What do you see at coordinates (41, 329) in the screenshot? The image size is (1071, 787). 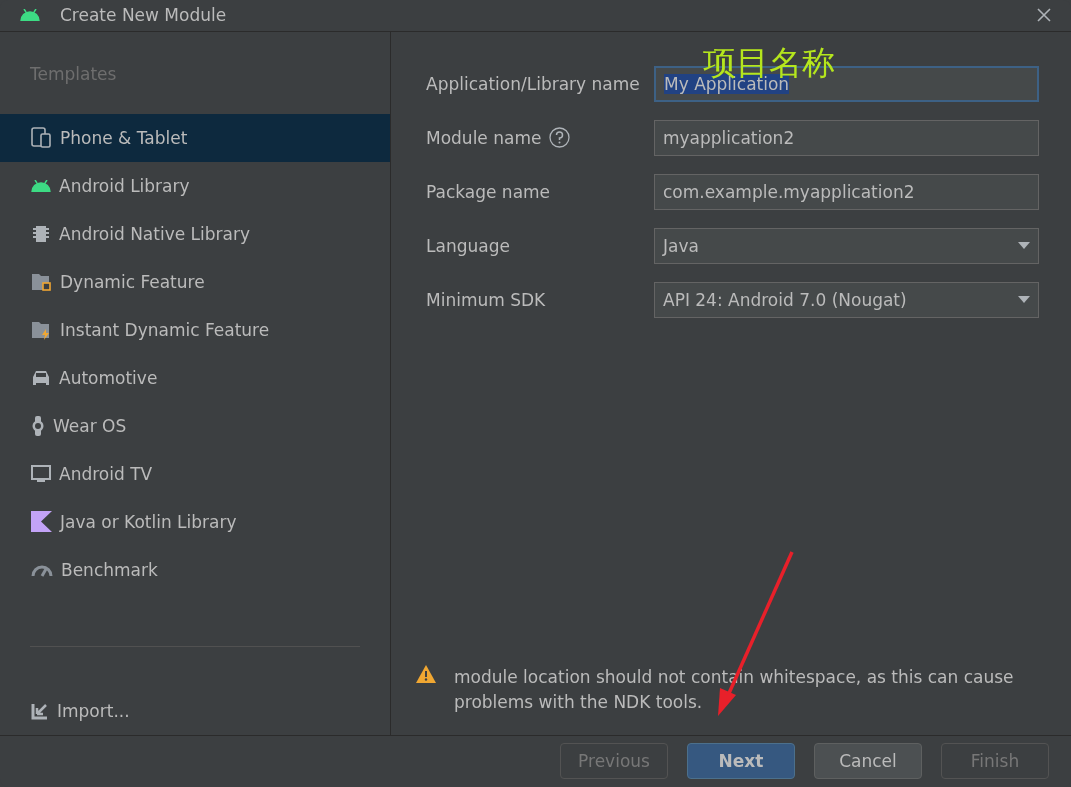 I see `folder-lightning-icon` at bounding box center [41, 329].